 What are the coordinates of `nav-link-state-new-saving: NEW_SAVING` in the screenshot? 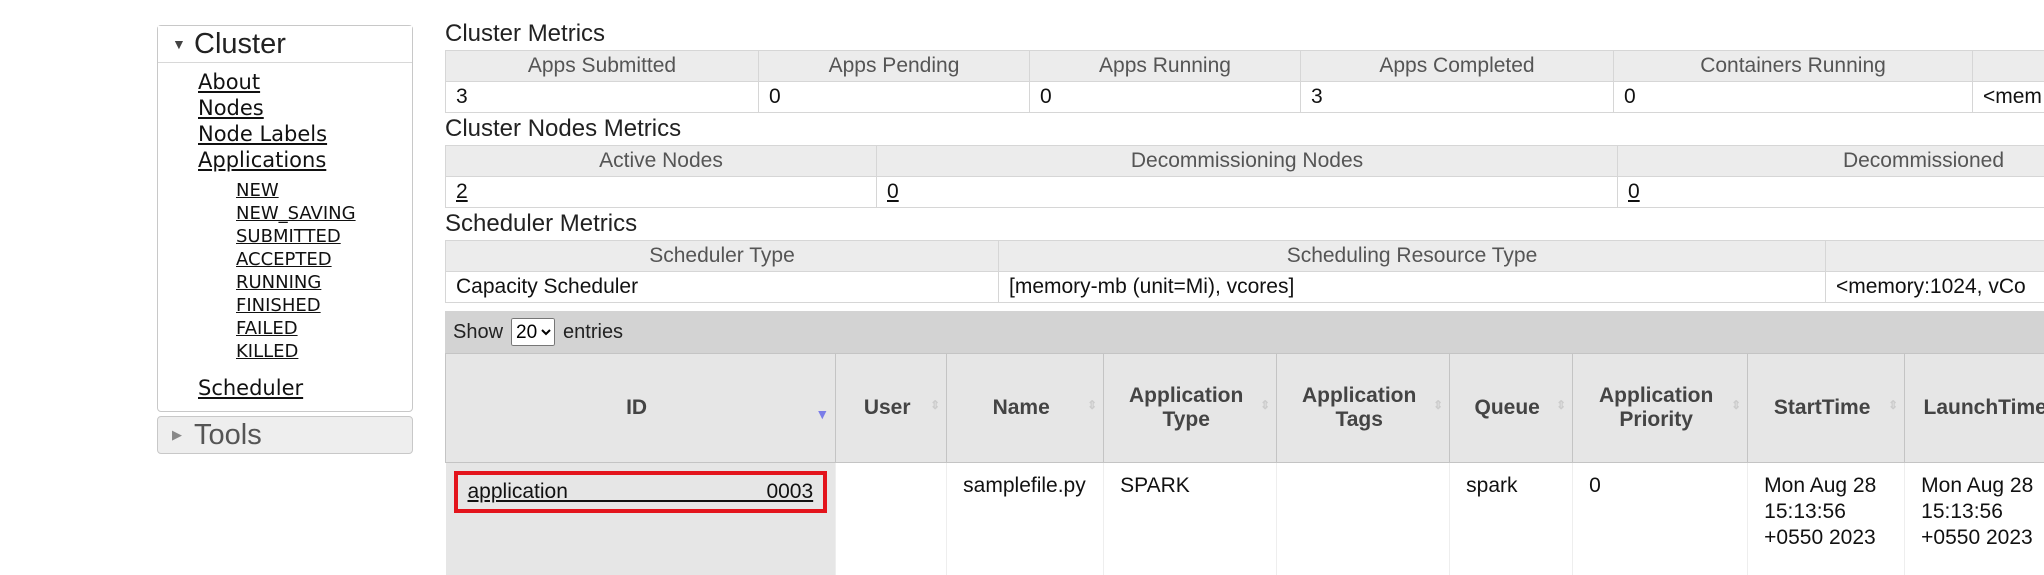 It's located at (324, 213).